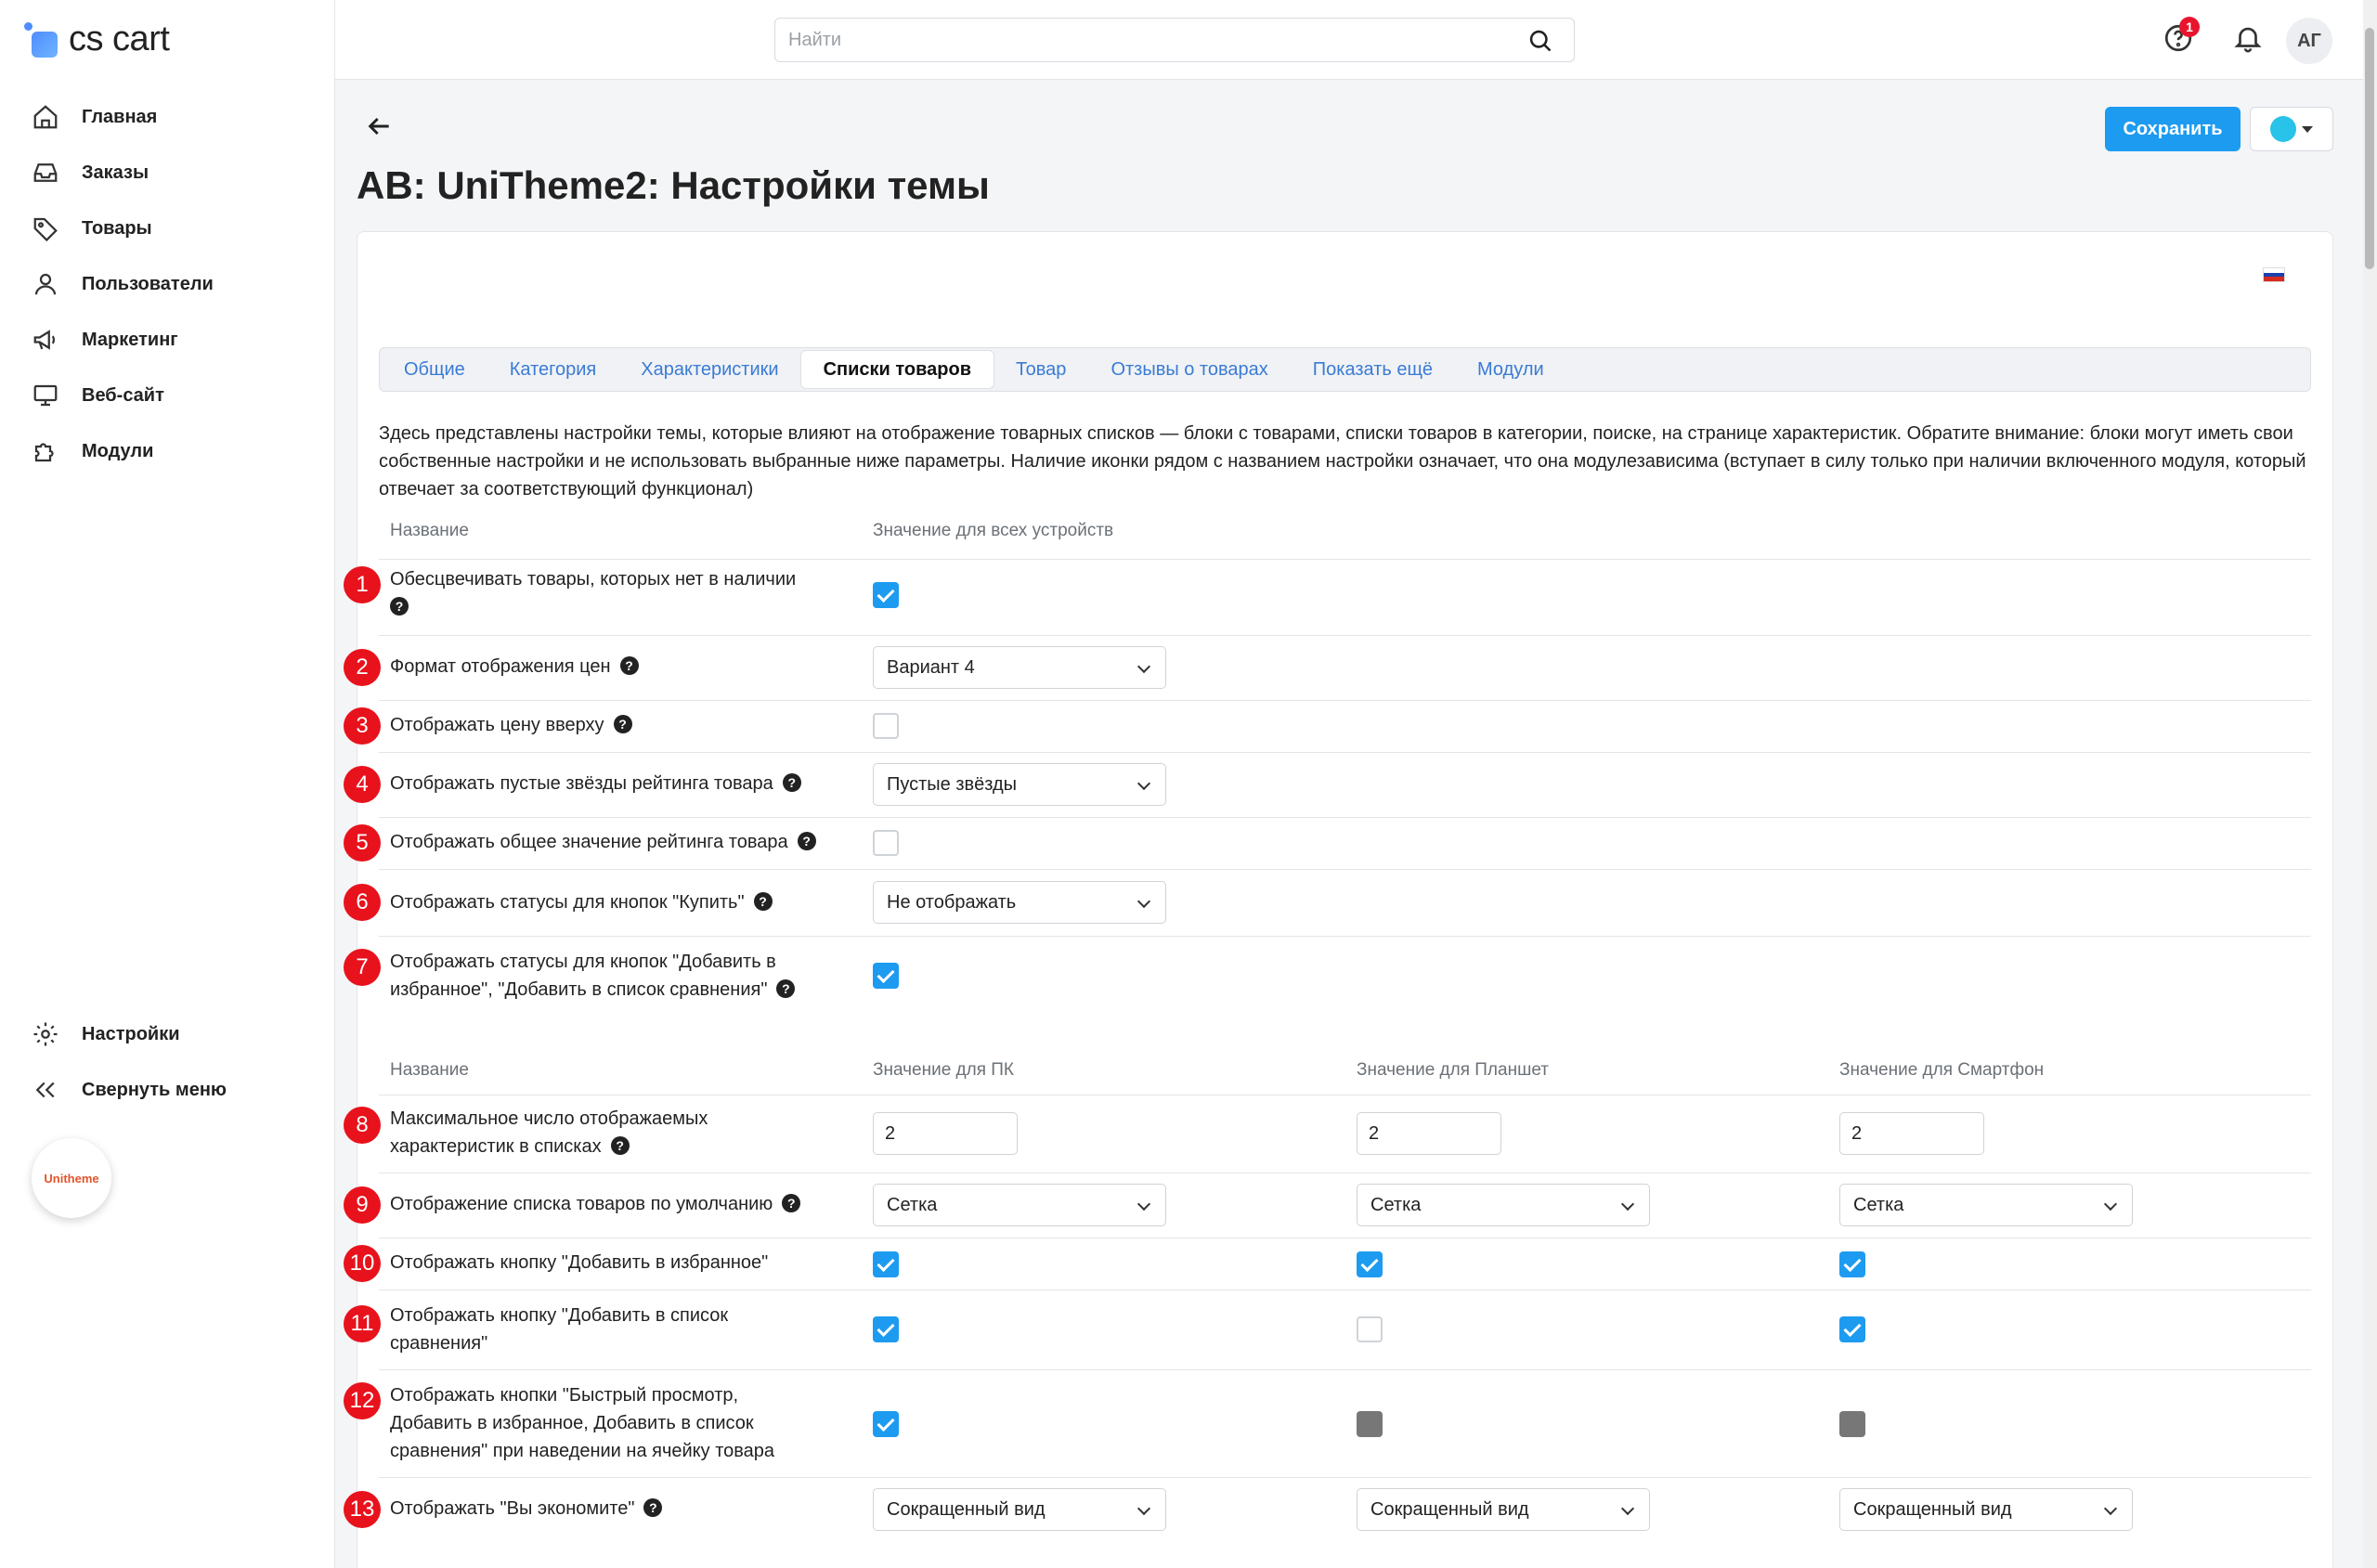 This screenshot has height=1568, width=2377. I want to click on setting-label-text: Формат отображения цен, so click(500, 666).